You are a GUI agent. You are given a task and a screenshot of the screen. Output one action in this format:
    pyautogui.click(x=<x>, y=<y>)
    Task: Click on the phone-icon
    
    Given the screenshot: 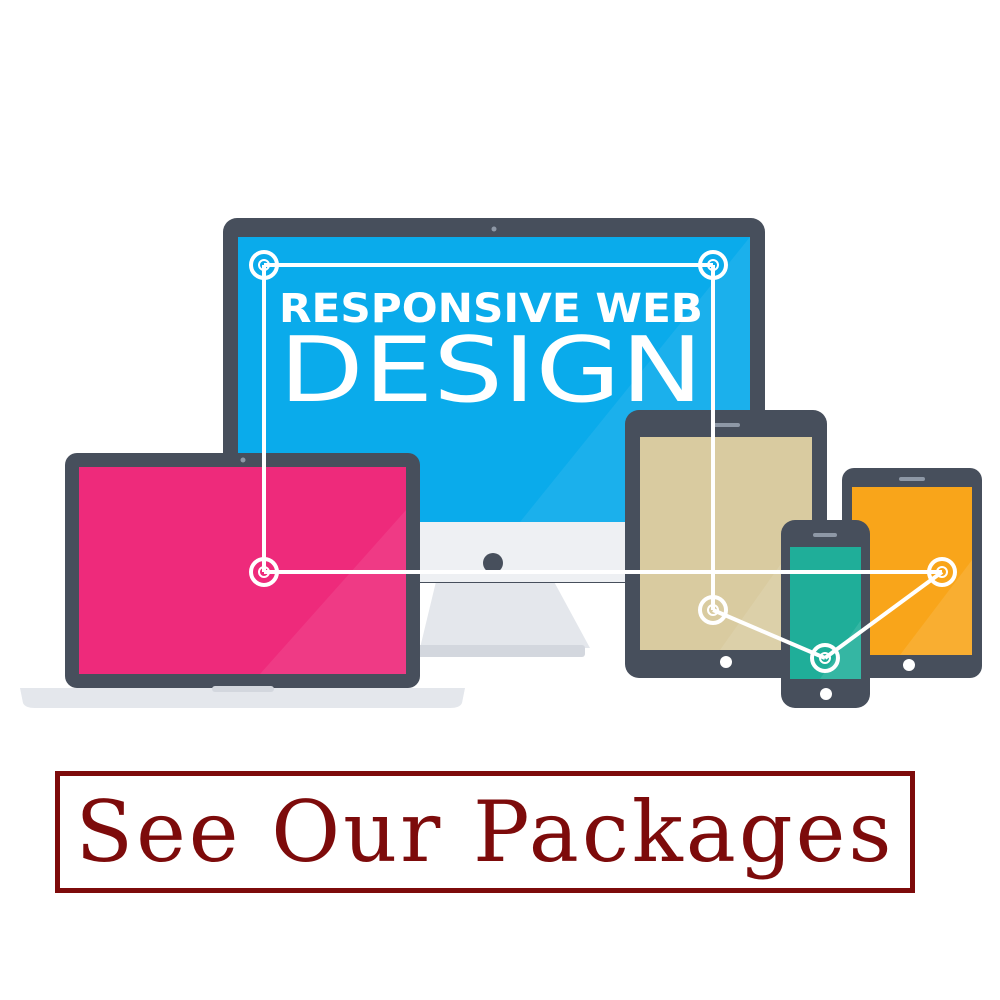 What is the action you would take?
    pyautogui.click(x=825, y=614)
    